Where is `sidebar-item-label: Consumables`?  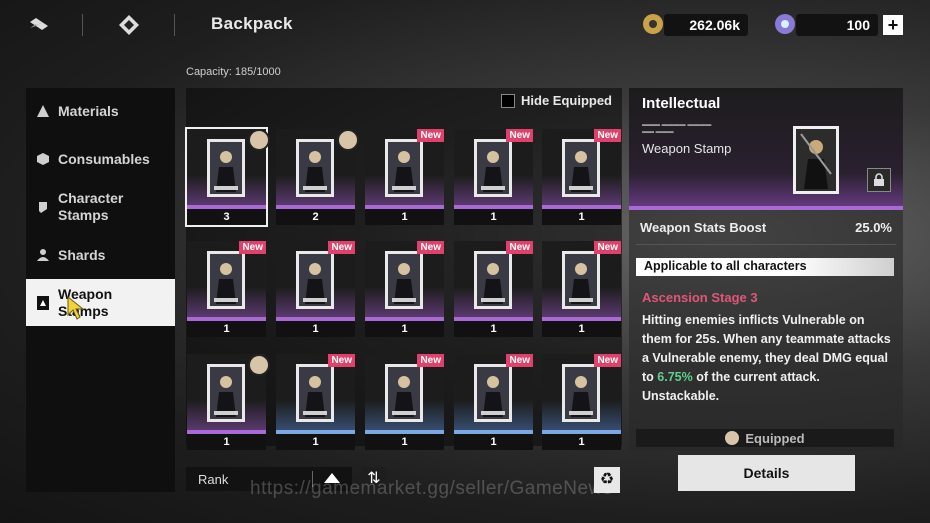 sidebar-item-label: Consumables is located at coordinates (104, 159).